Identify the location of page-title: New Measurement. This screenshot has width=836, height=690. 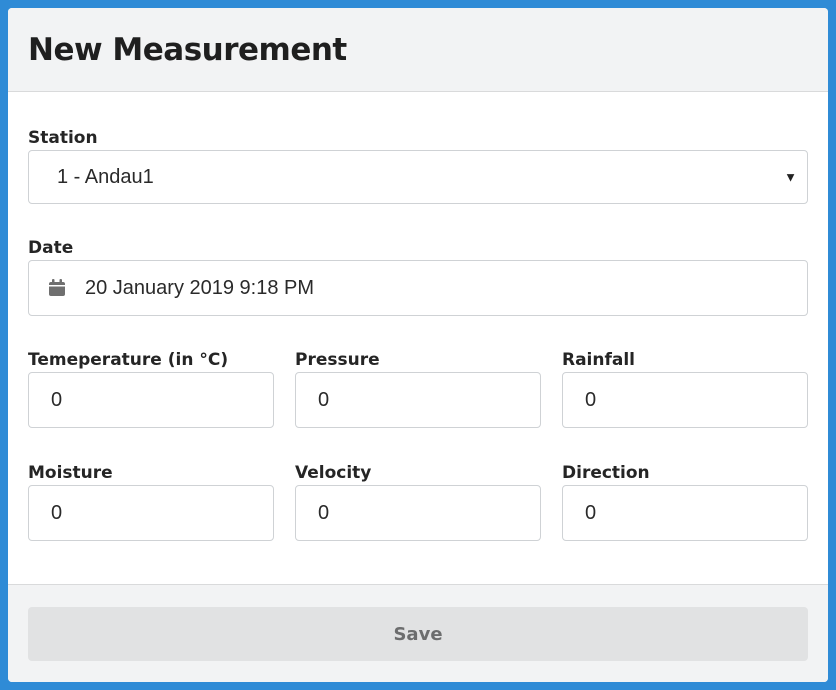
(187, 49).